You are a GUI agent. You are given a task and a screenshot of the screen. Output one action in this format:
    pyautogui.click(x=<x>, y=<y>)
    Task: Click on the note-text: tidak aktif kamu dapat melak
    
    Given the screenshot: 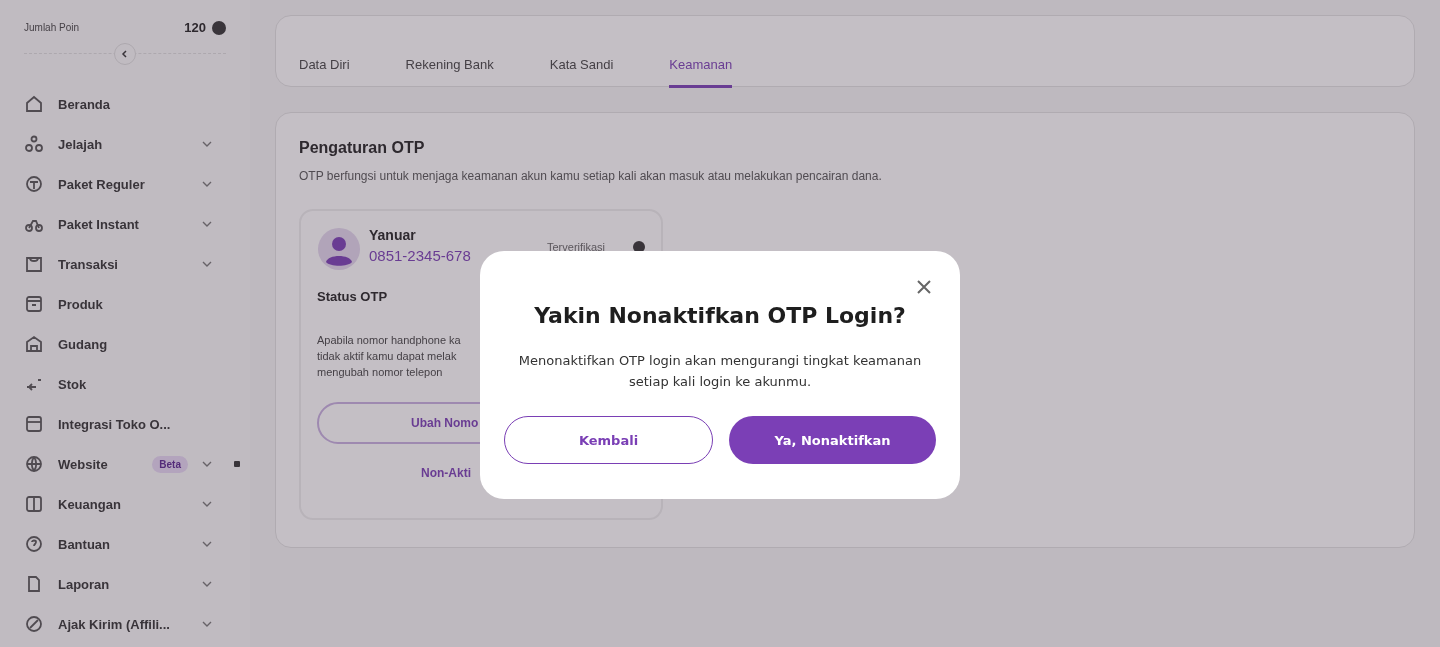 What is the action you would take?
    pyautogui.click(x=387, y=356)
    